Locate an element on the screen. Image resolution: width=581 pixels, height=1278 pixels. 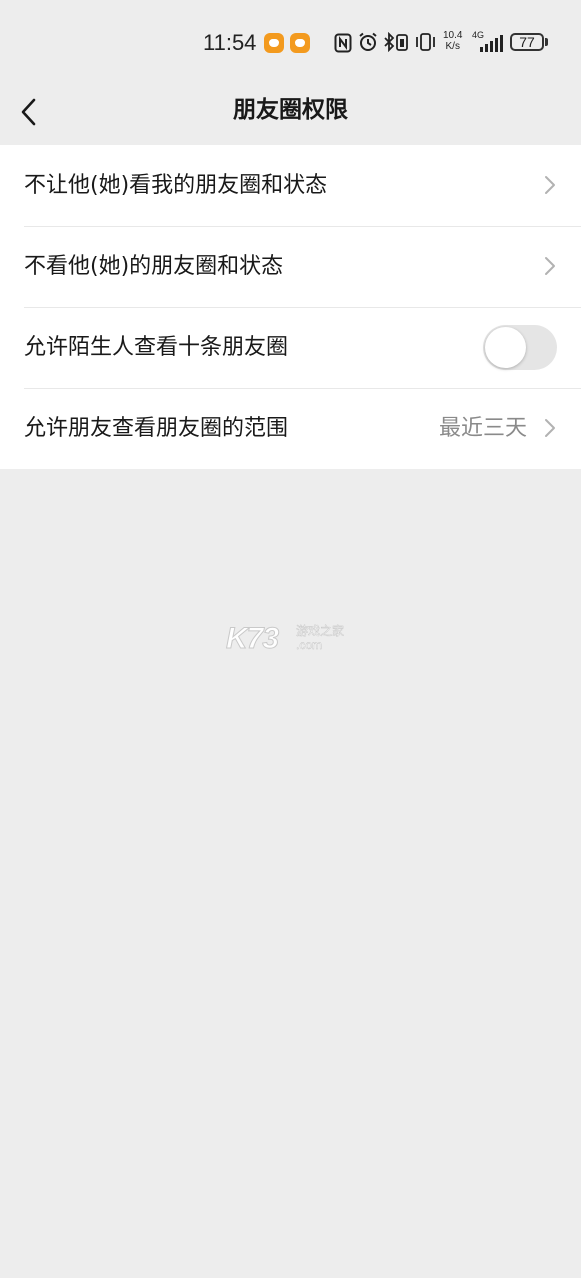
status-bar: 11:54 10.4 K/s 4G 77 is located at coordinates (290, 40).